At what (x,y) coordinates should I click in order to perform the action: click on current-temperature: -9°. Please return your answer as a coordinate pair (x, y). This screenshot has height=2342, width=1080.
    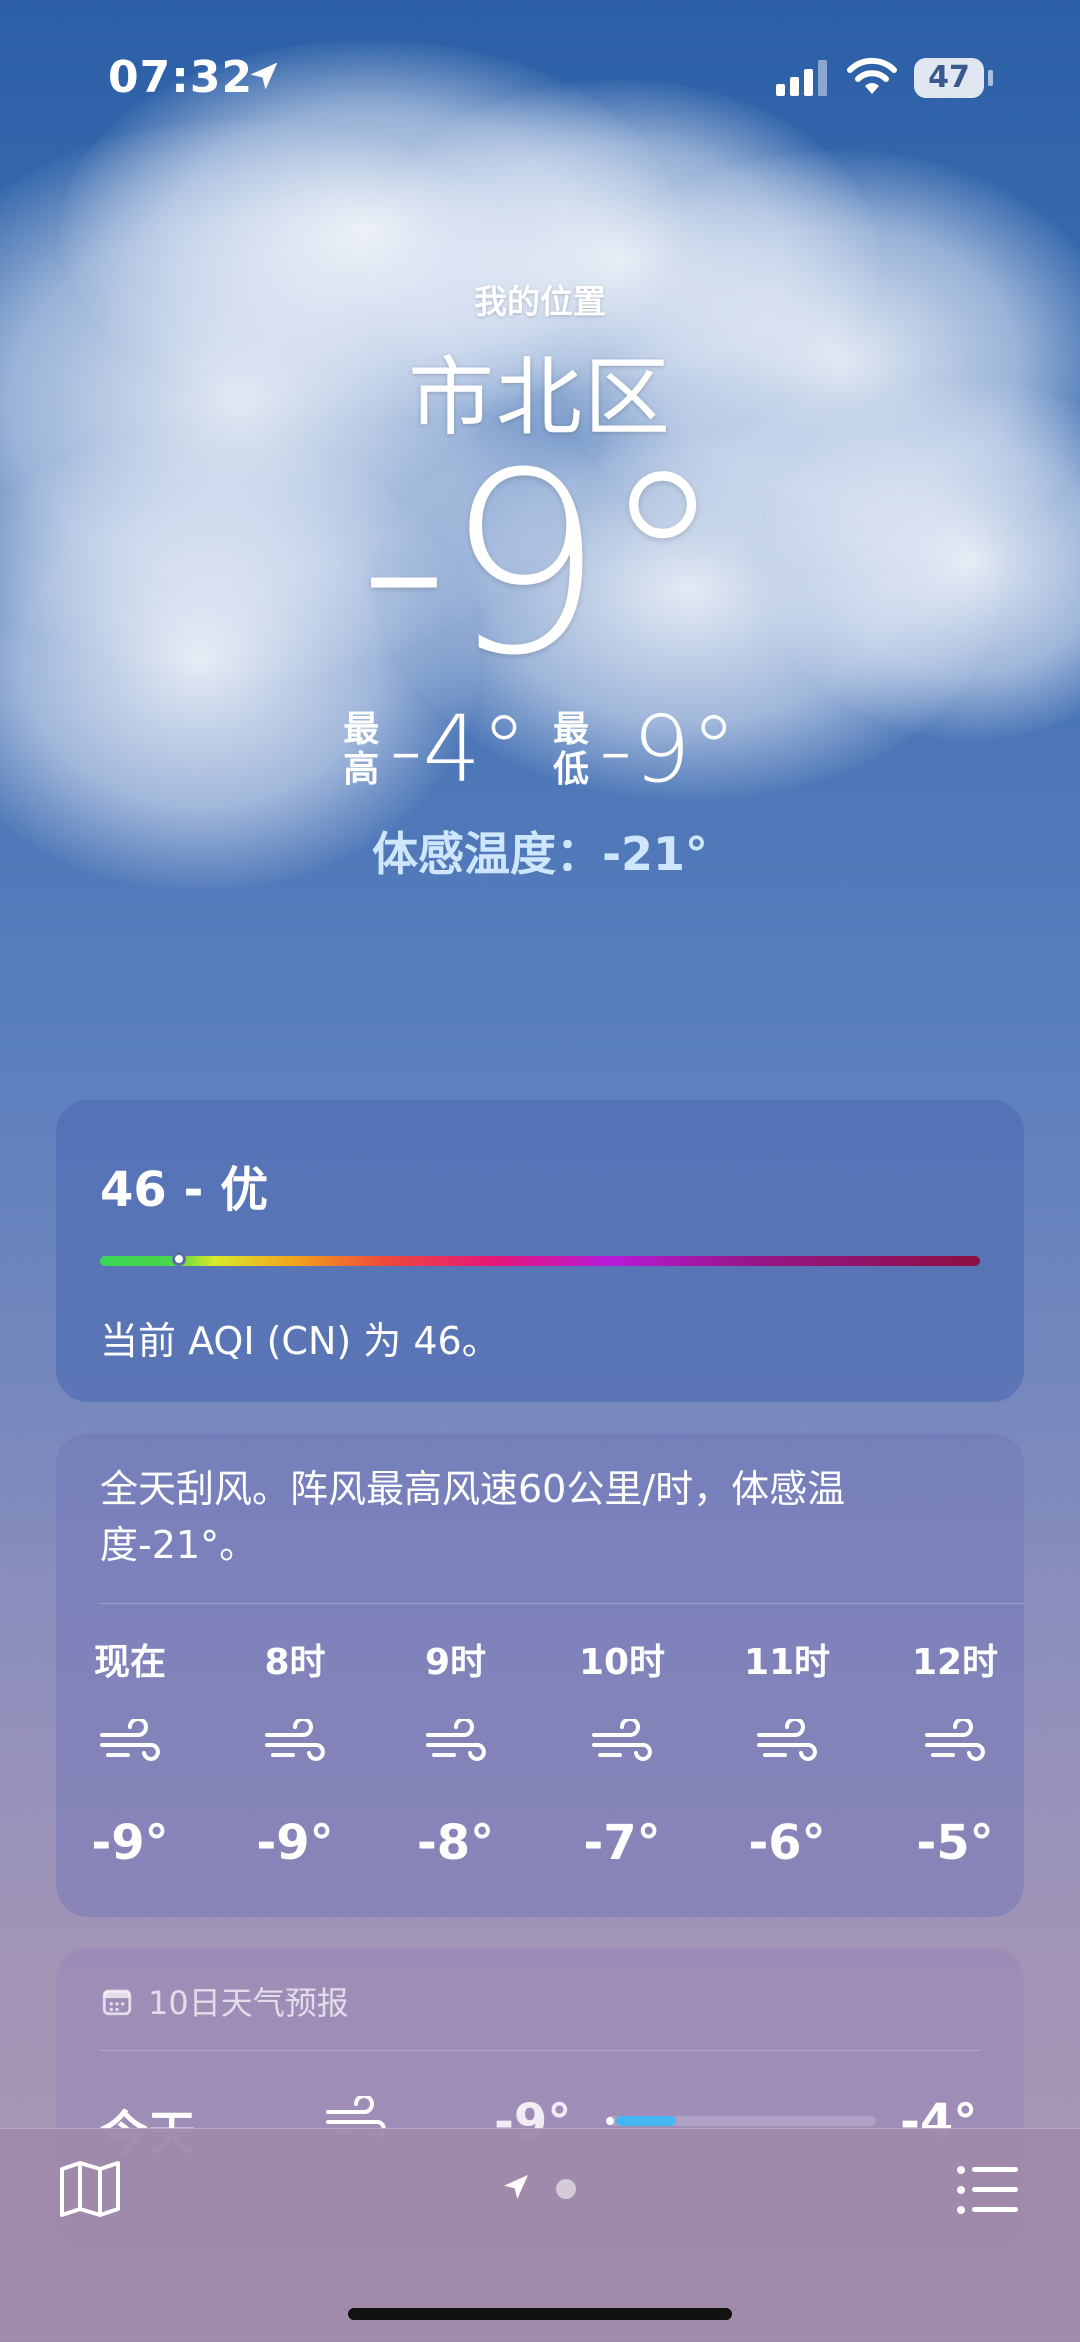
    Looking at the image, I should click on (541, 564).